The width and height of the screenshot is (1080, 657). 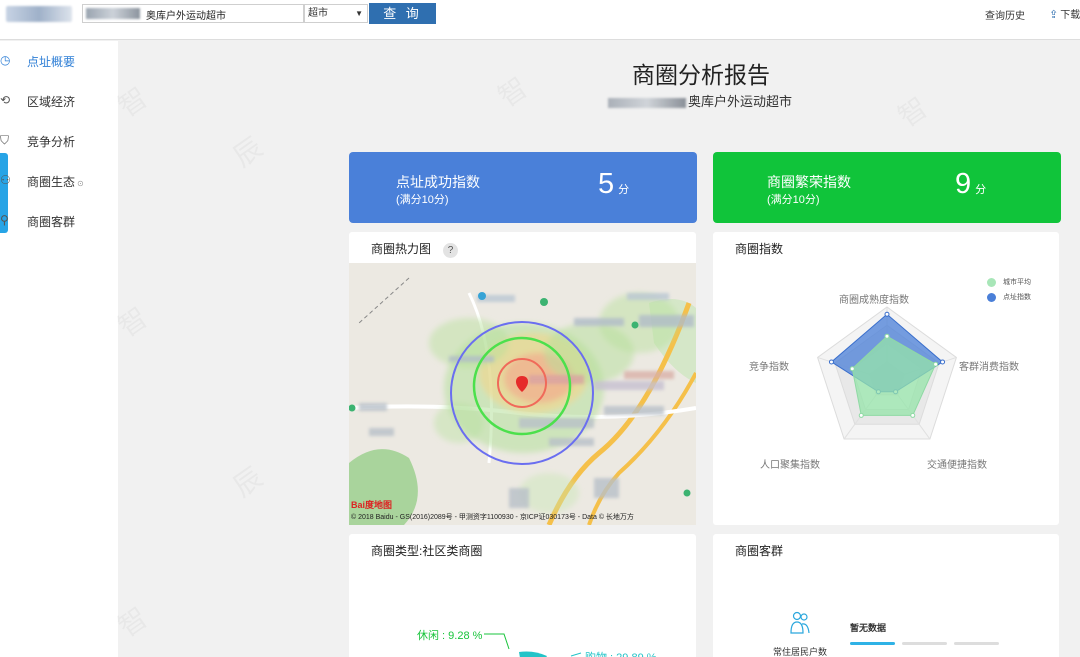 I want to click on report-title: 商圈分析报告, so click(x=701, y=75).